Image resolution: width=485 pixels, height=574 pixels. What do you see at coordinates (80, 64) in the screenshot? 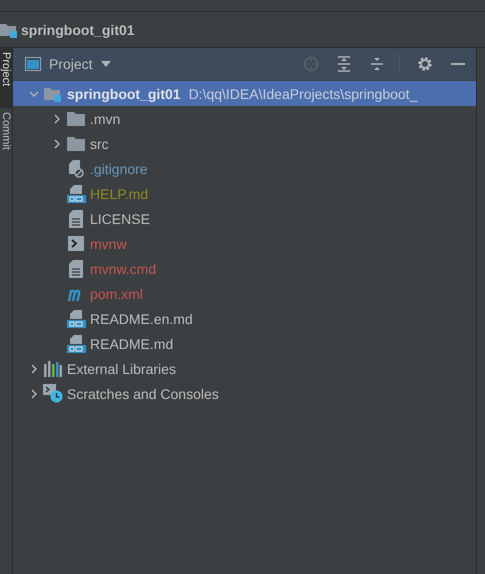
I see `view-dropdown: Project` at bounding box center [80, 64].